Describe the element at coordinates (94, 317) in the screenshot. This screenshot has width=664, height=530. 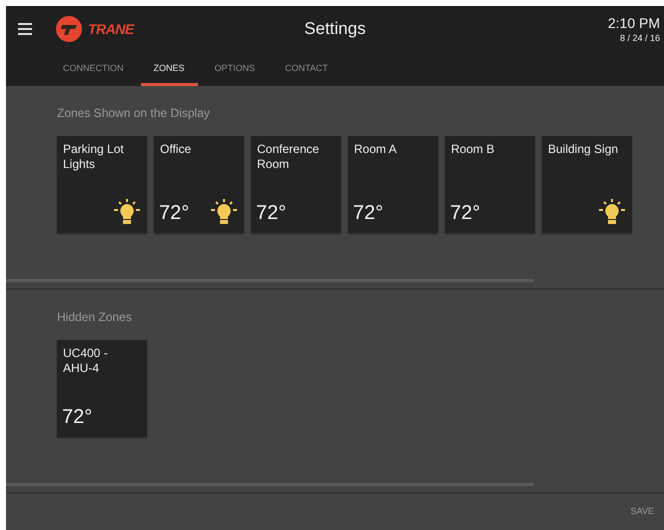
I see `section-title: Hidden Zones` at that location.